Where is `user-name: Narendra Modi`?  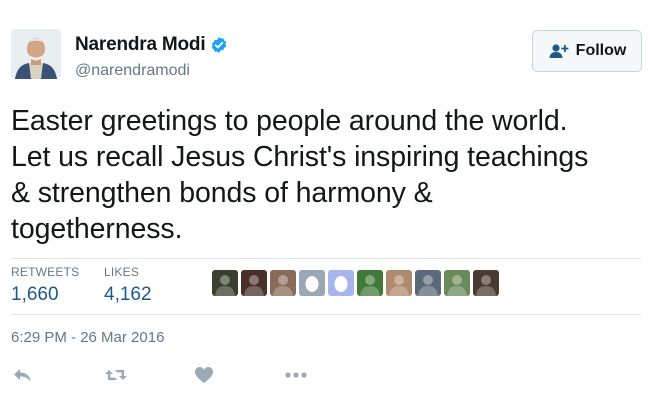 user-name: Narendra Modi is located at coordinates (140, 45).